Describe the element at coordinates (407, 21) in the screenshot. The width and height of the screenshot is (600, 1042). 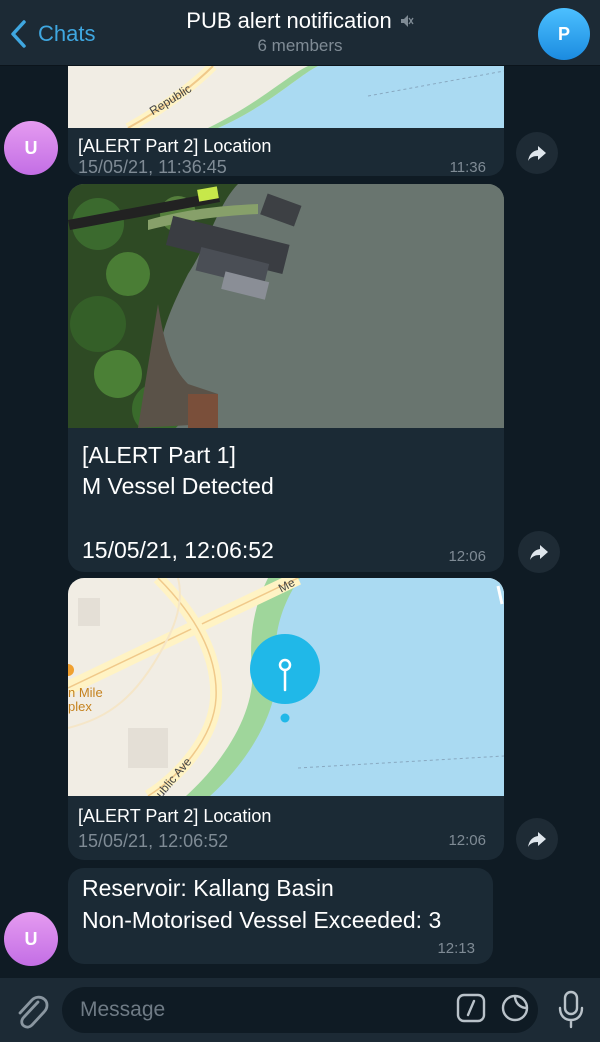
I see `mute-icon` at that location.